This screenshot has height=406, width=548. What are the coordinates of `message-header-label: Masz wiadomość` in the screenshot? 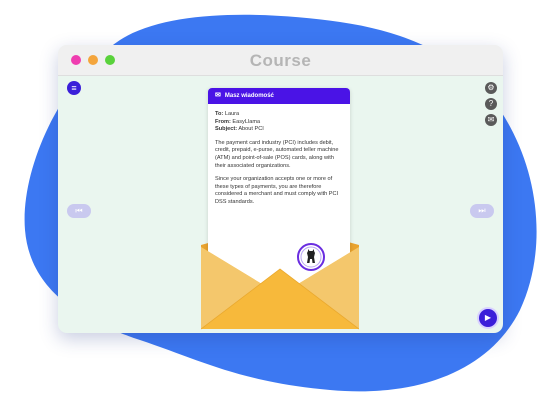 It's located at (249, 96).